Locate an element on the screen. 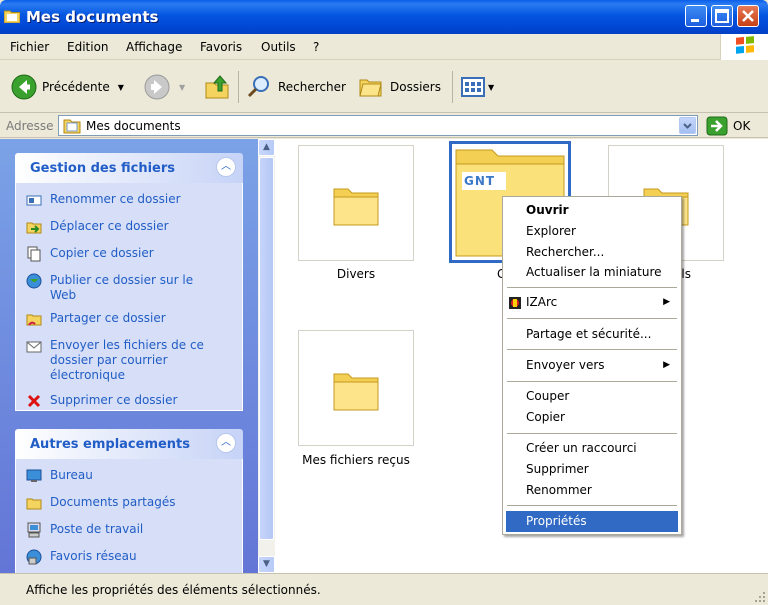 The width and height of the screenshot is (768, 605). my-computer-icon is located at coordinates (34, 530).